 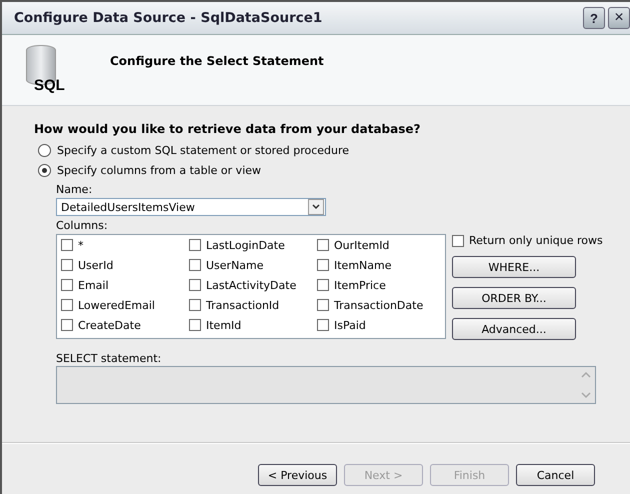 I want to click on name-label: Name:, so click(x=75, y=190).